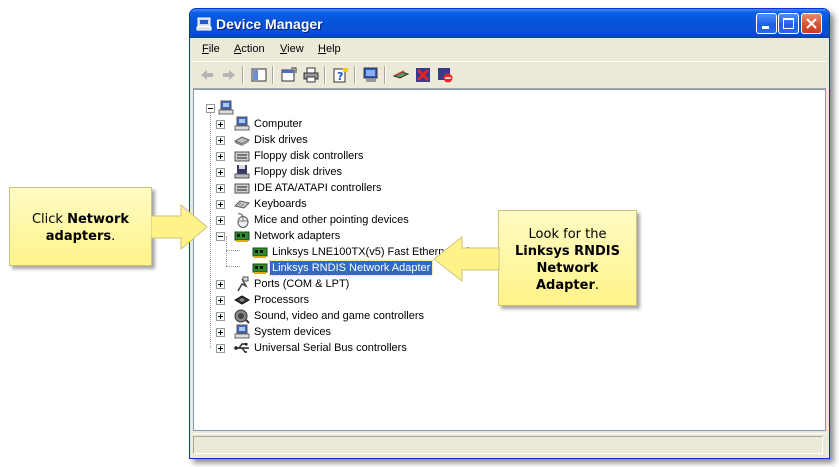 This screenshot has height=467, width=839. I want to click on help-icon: ?, so click(341, 75).